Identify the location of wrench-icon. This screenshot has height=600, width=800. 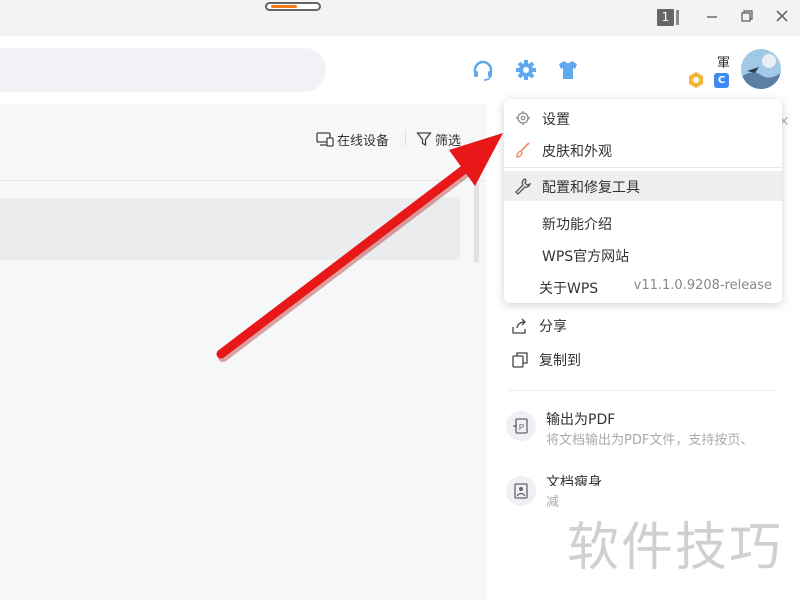
(523, 186).